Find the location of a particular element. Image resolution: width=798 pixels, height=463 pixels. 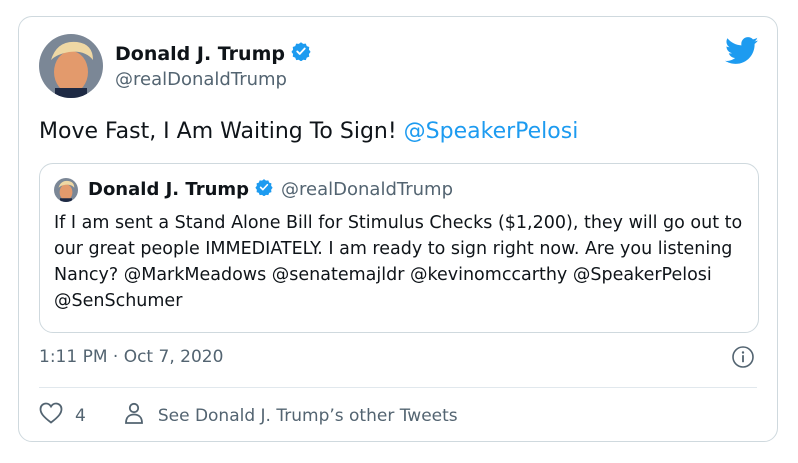

author-name-row: Donald J. Trump is located at coordinates (213, 53).